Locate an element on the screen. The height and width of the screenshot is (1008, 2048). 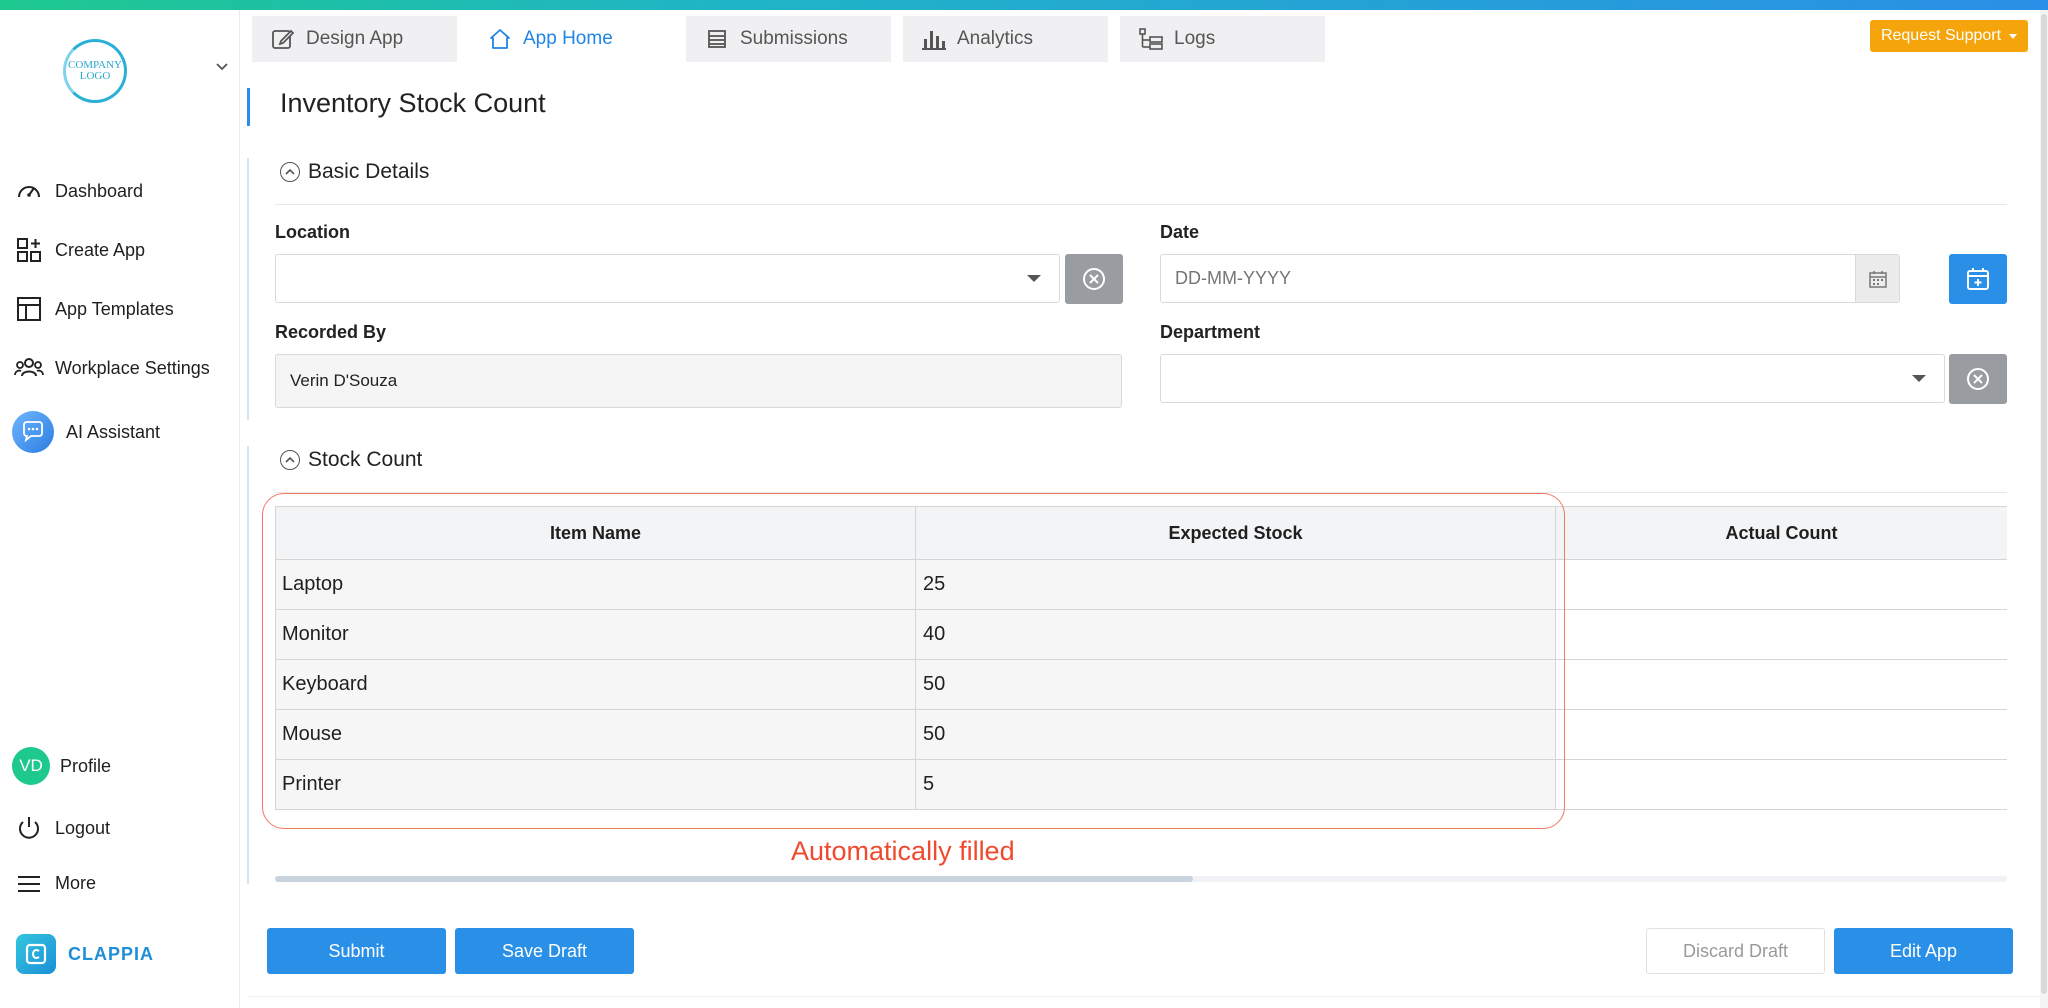
date-field is located at coordinates (1530, 278).